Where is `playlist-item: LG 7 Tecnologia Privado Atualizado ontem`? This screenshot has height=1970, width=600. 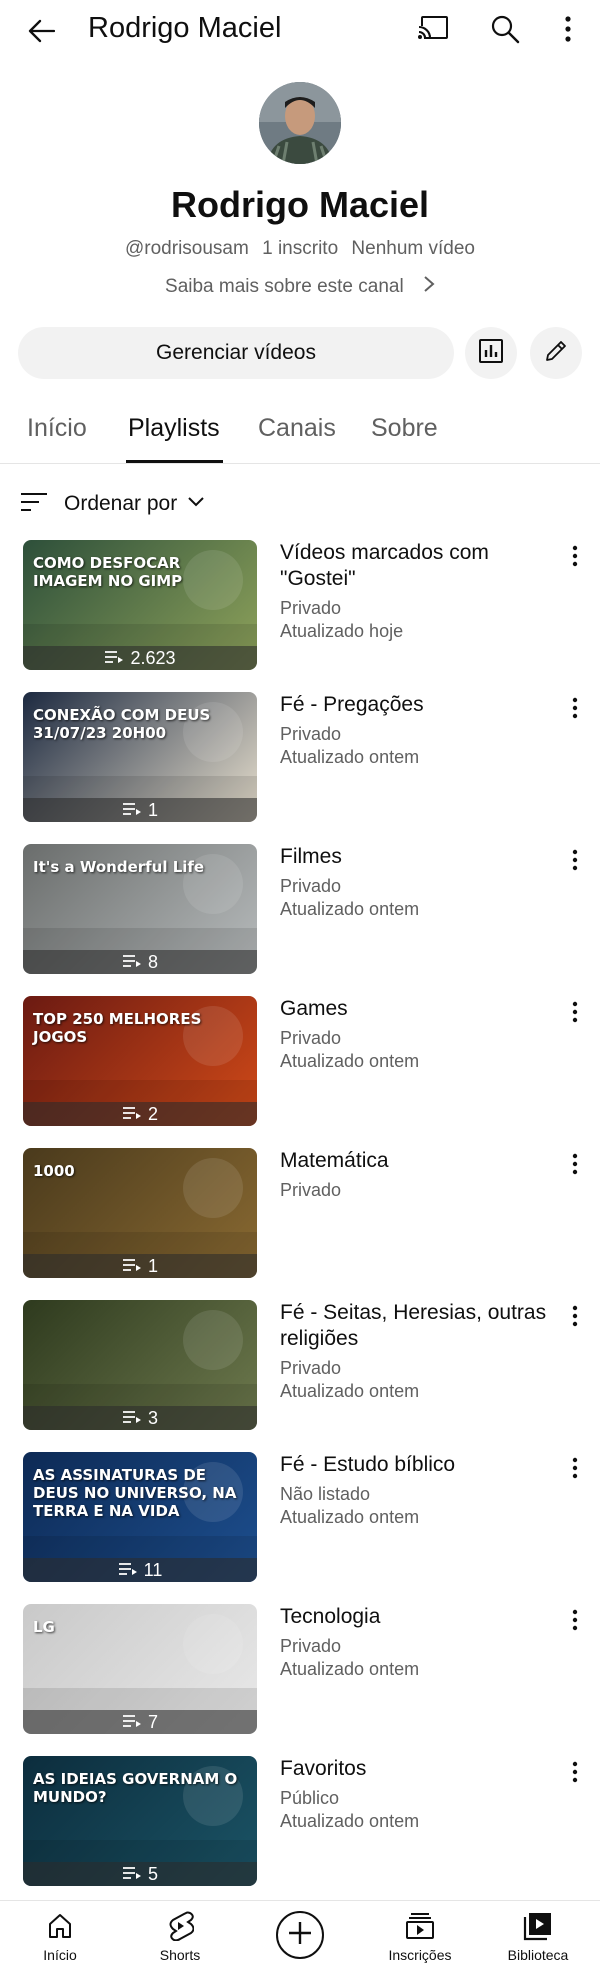 playlist-item: LG 7 Tecnologia Privado Atualizado ontem is located at coordinates (300, 1669).